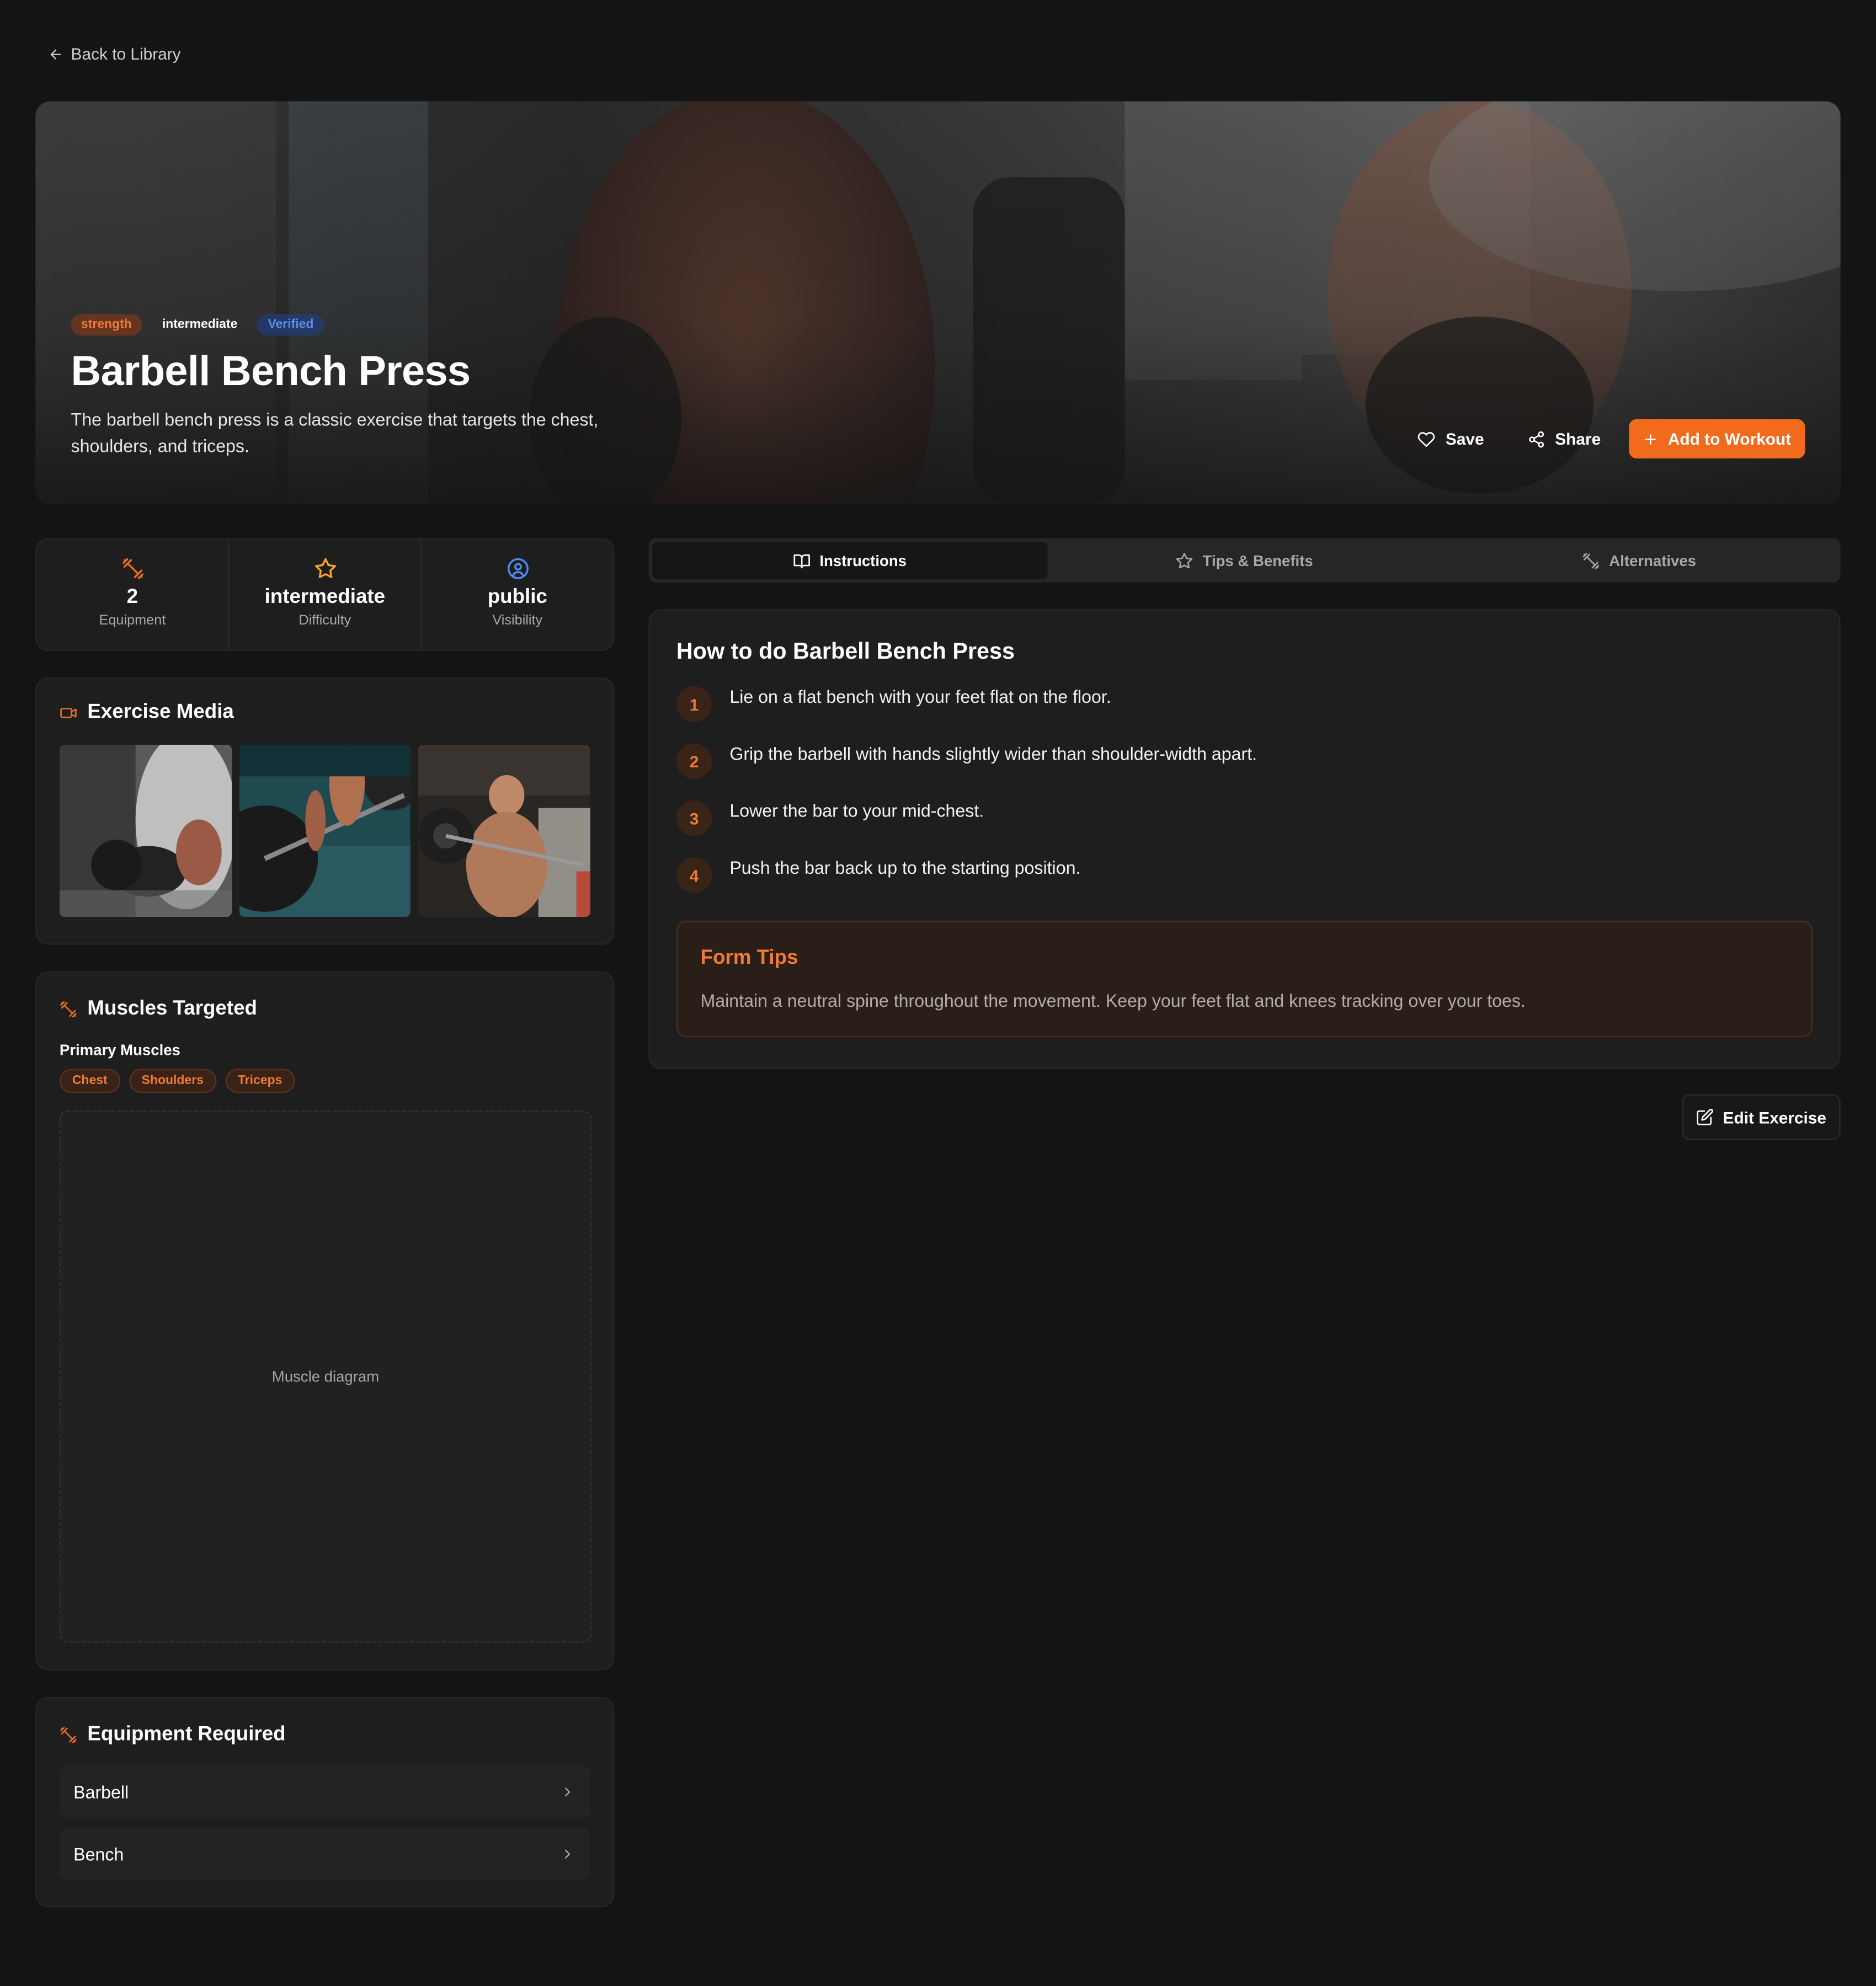  I want to click on stat-difficulty: intermediate Difficulty, so click(326, 594).